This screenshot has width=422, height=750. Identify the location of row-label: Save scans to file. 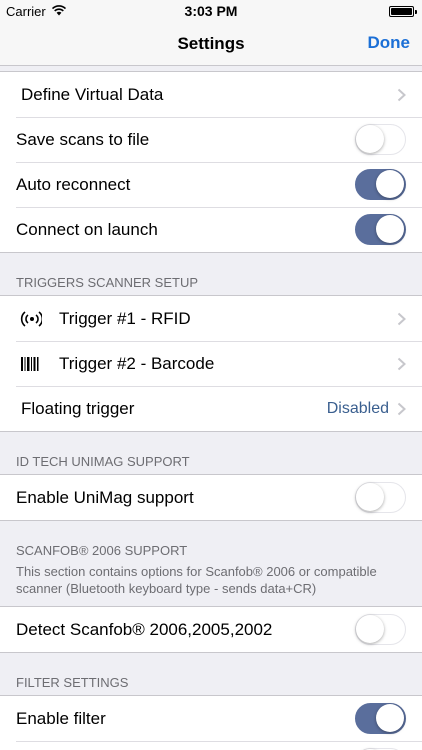
(83, 139).